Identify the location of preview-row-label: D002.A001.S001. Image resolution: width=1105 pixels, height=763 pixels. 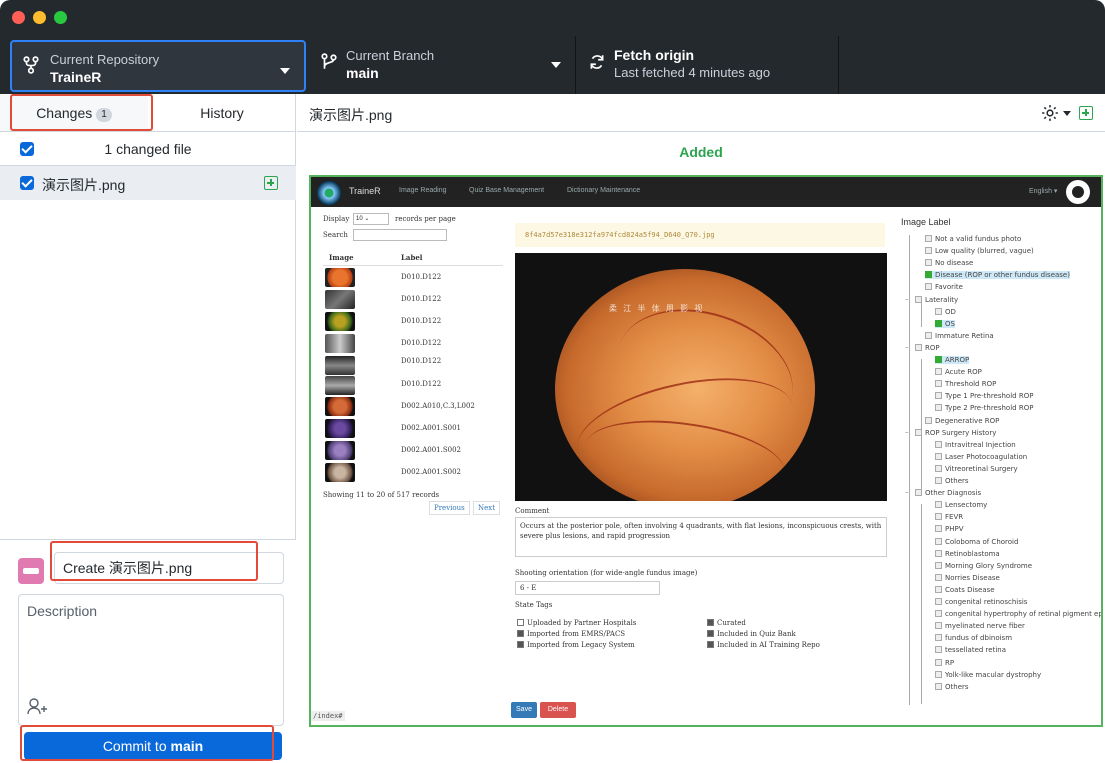
(431, 428).